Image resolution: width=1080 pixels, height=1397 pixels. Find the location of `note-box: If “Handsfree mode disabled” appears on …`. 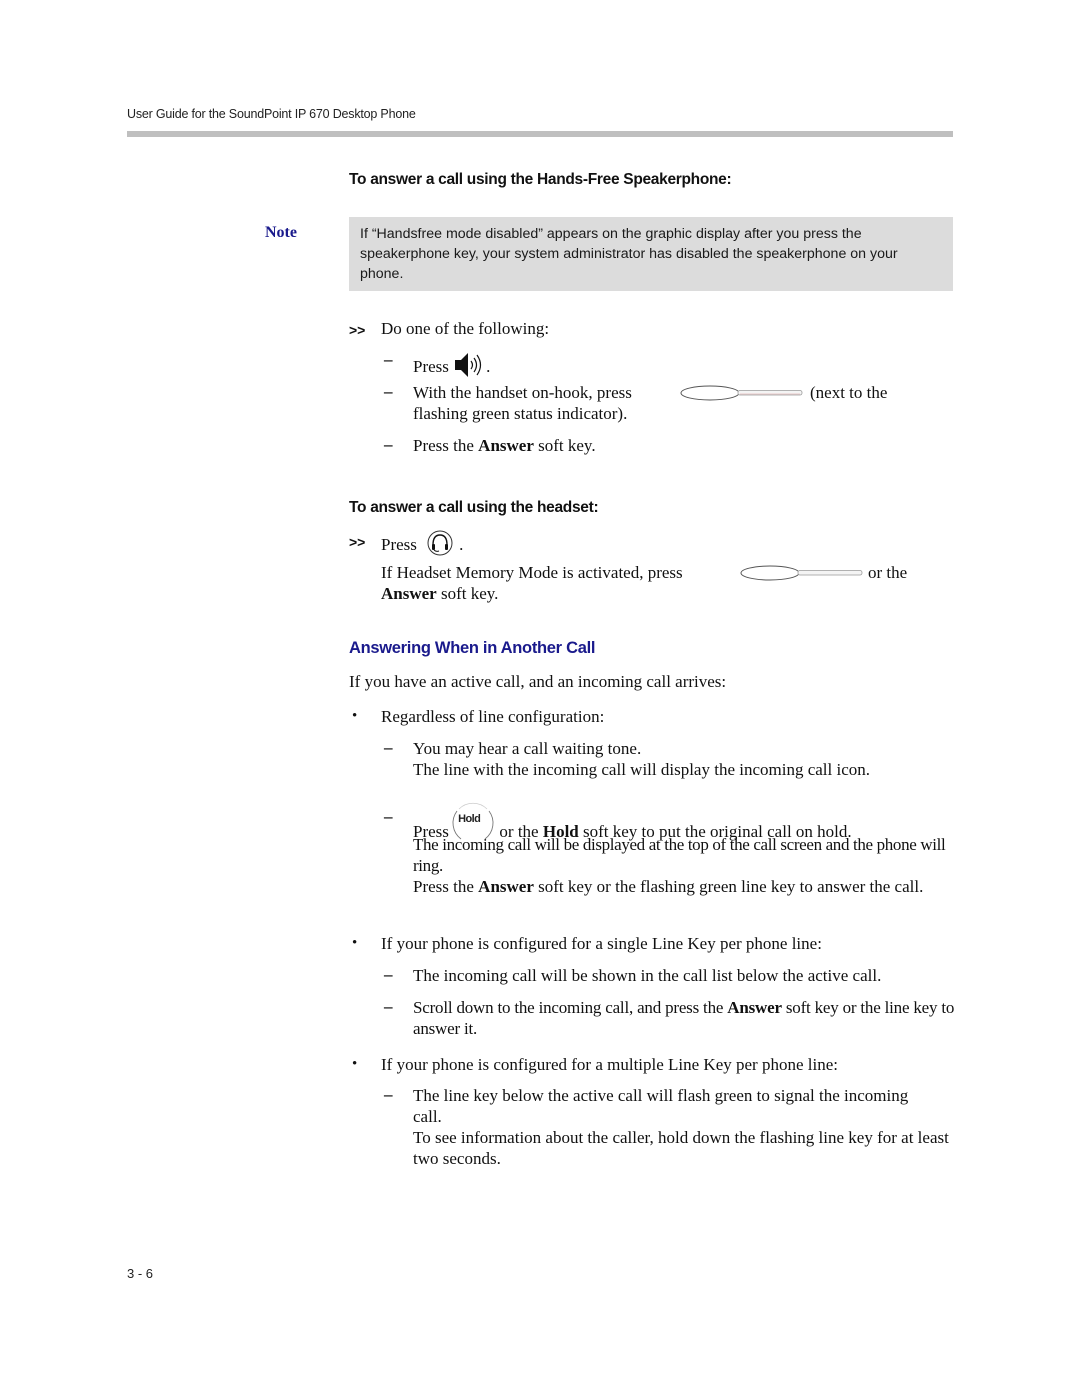

note-box: If “Handsfree mode disabled” appears on … is located at coordinates (651, 254).